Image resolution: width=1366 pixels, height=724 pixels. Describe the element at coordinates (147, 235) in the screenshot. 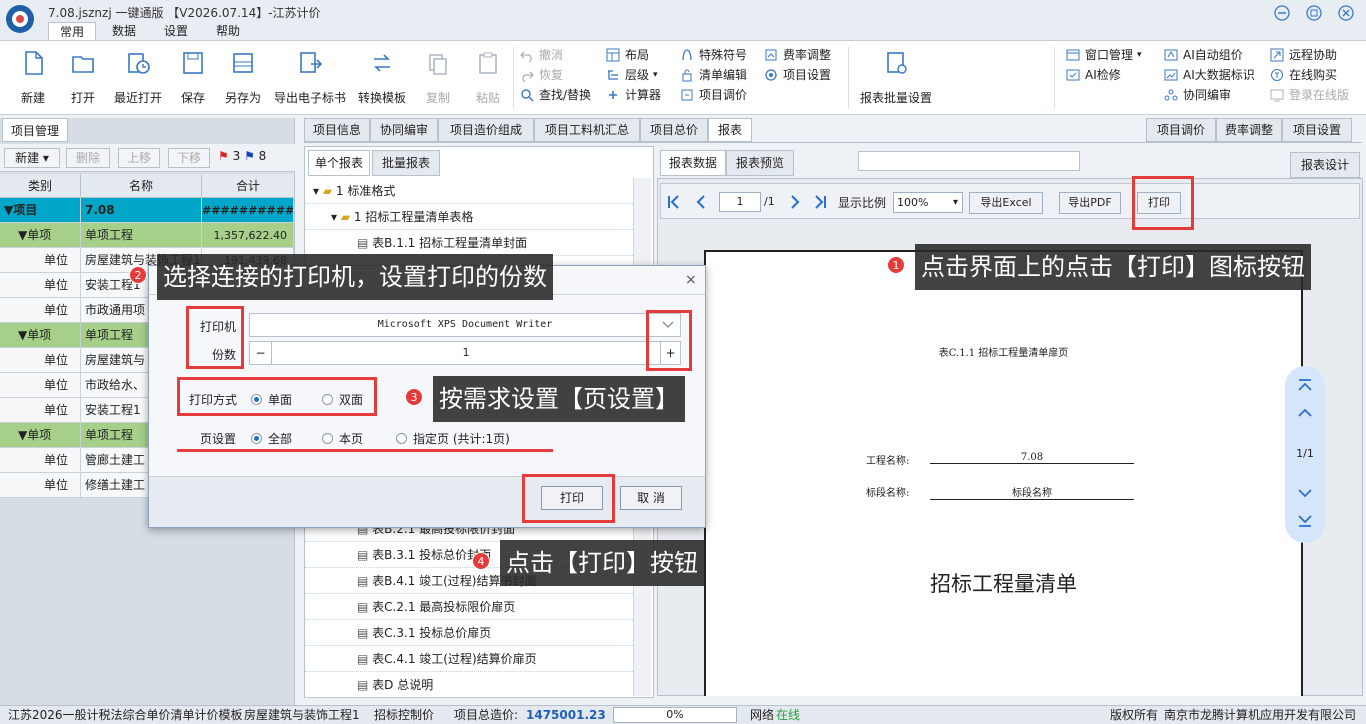

I see `table-row: ▼单项 单项工程 1,357,622.40` at that location.